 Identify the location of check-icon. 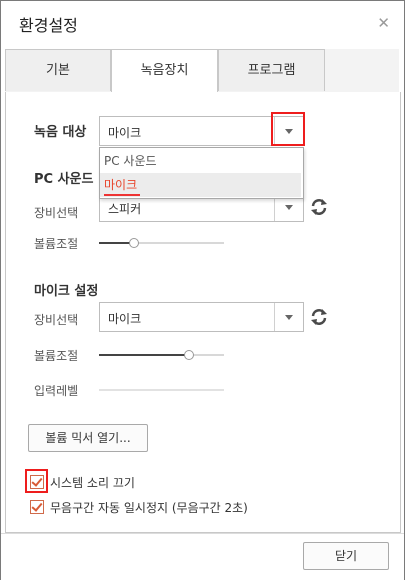
(37, 506).